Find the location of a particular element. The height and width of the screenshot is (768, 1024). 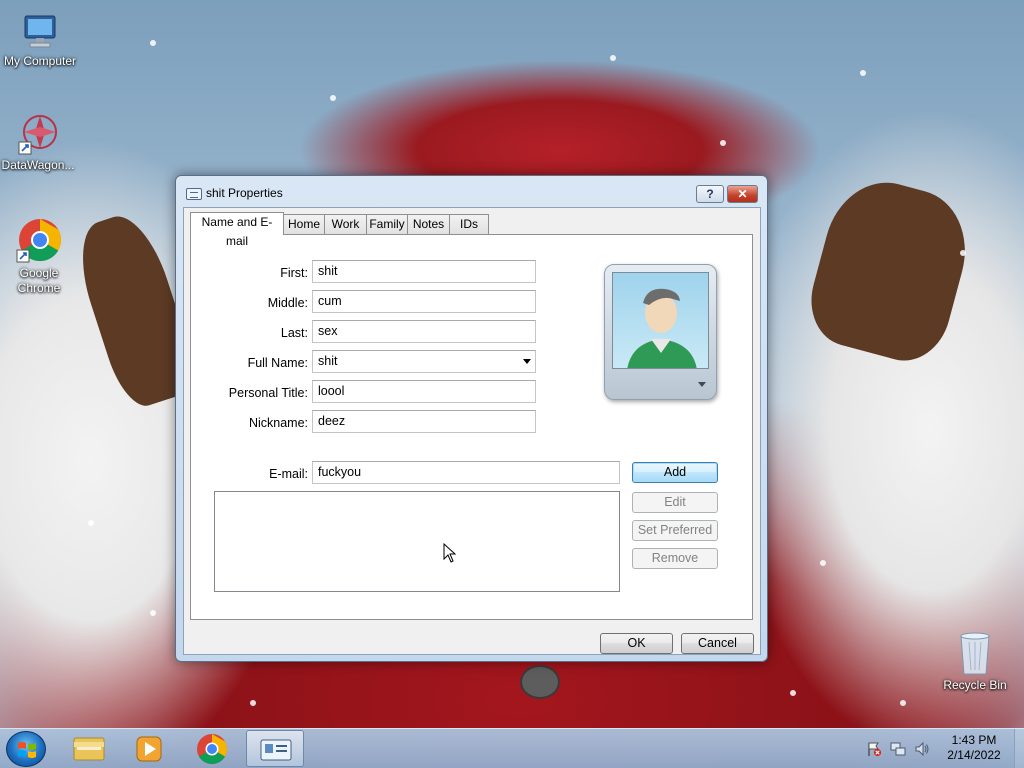

first-name-field: shit is located at coordinates (424, 271).